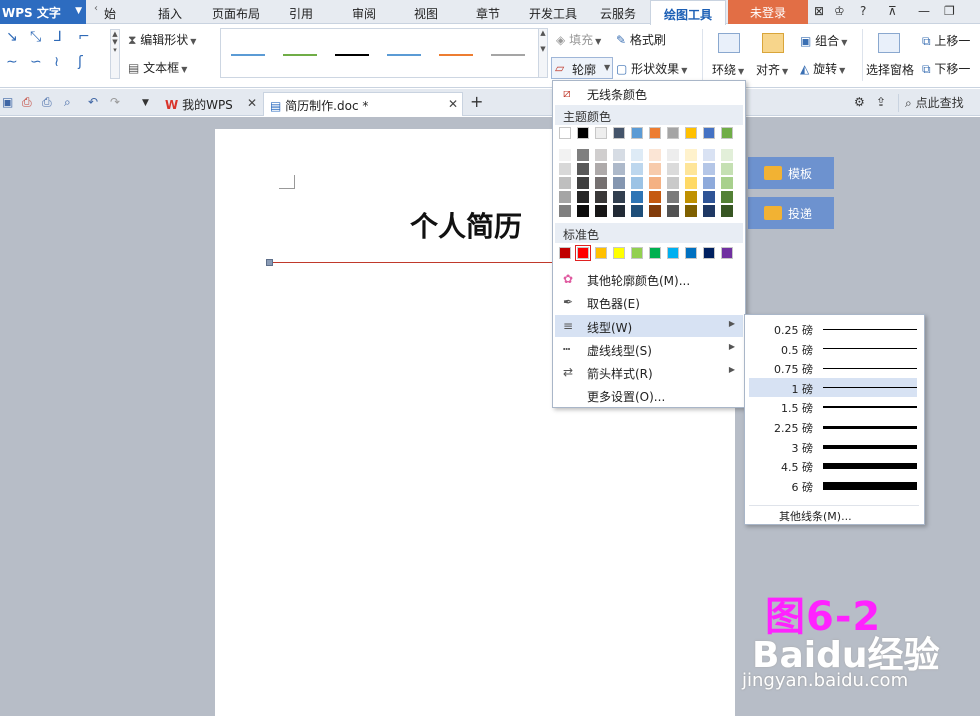  What do you see at coordinates (404, 55) in the screenshot?
I see `style-line-lightblue` at bounding box center [404, 55].